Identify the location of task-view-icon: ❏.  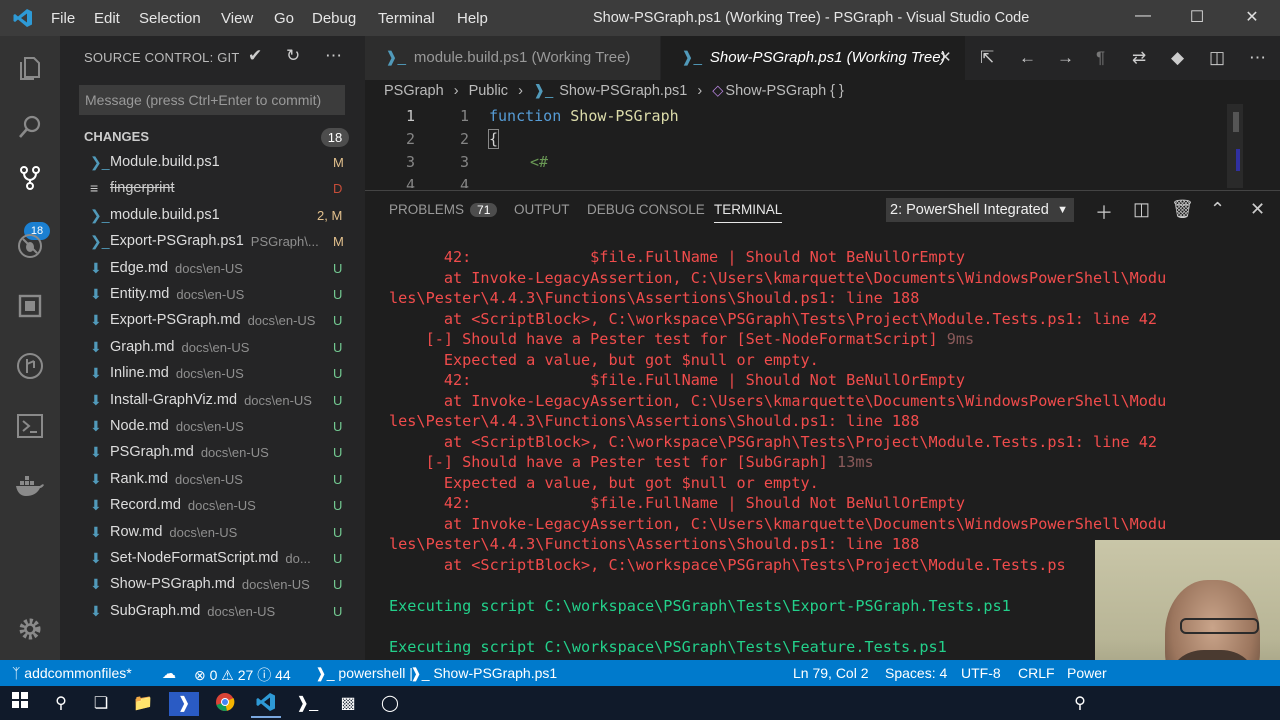
(101, 704).